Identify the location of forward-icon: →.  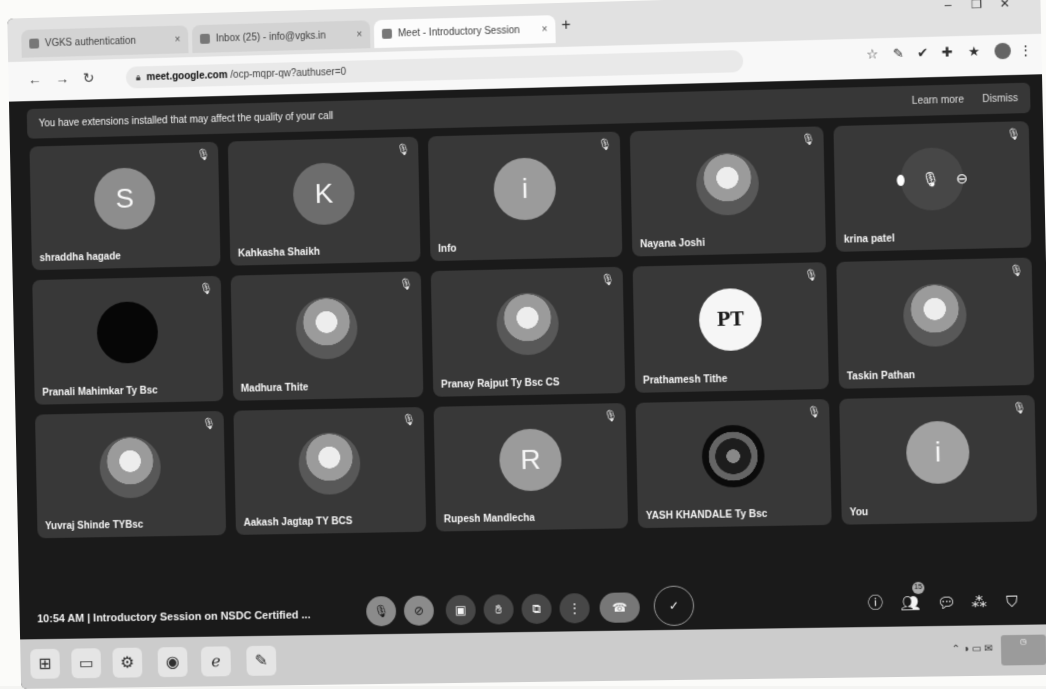
(62, 78).